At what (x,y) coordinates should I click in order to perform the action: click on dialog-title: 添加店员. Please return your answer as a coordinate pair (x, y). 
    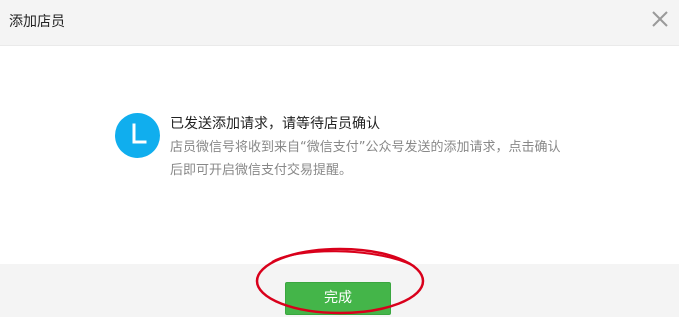
    Looking at the image, I should click on (37, 22).